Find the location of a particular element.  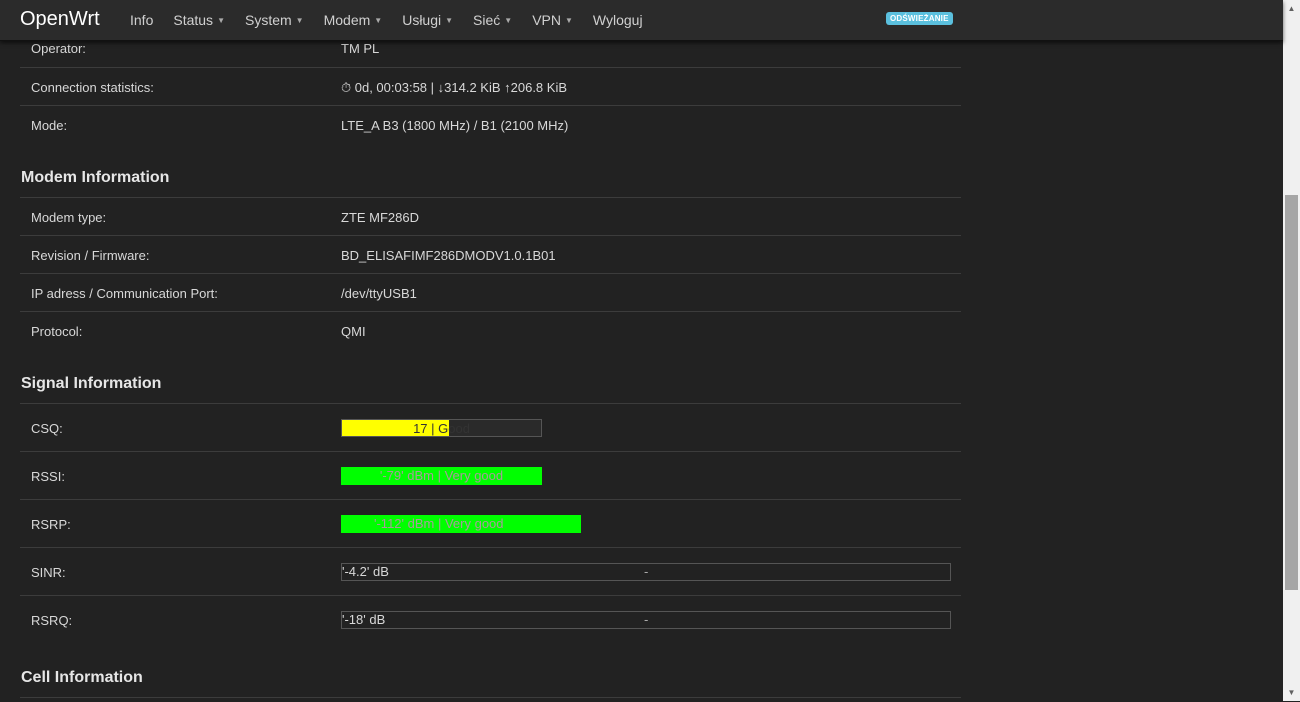

nav-siec: Sieć ▼ is located at coordinates (492, 20).